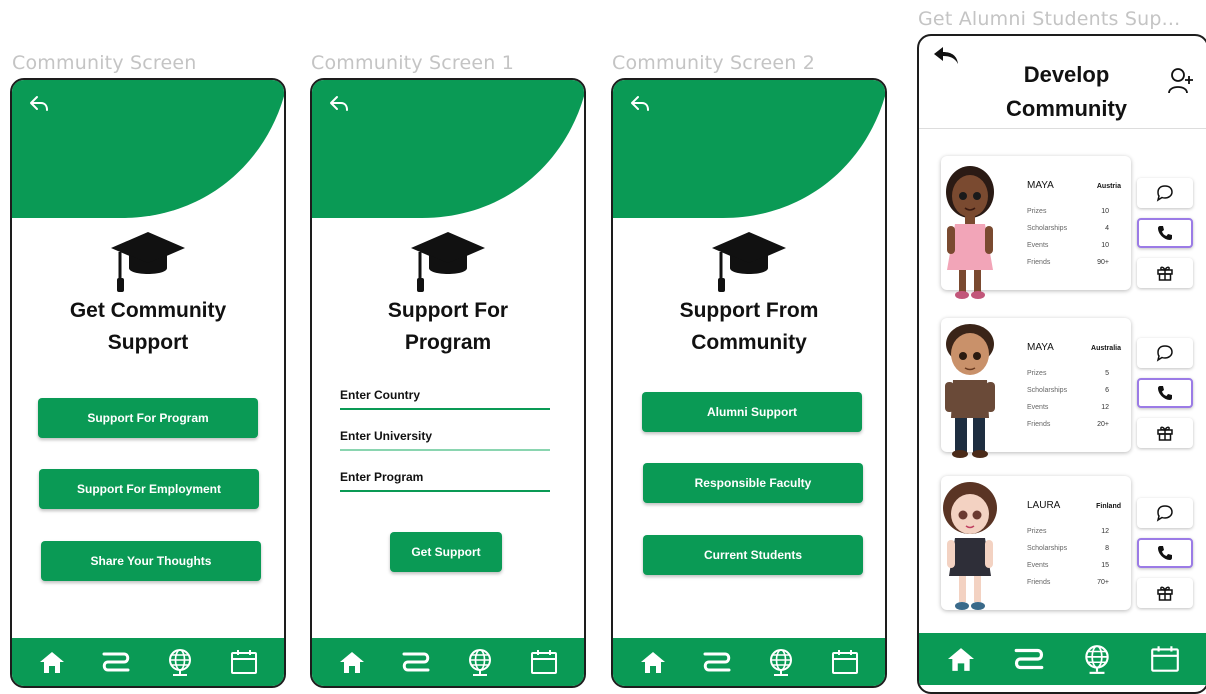  What do you see at coordinates (1107, 228) in the screenshot?
I see `stat-value: 4` at bounding box center [1107, 228].